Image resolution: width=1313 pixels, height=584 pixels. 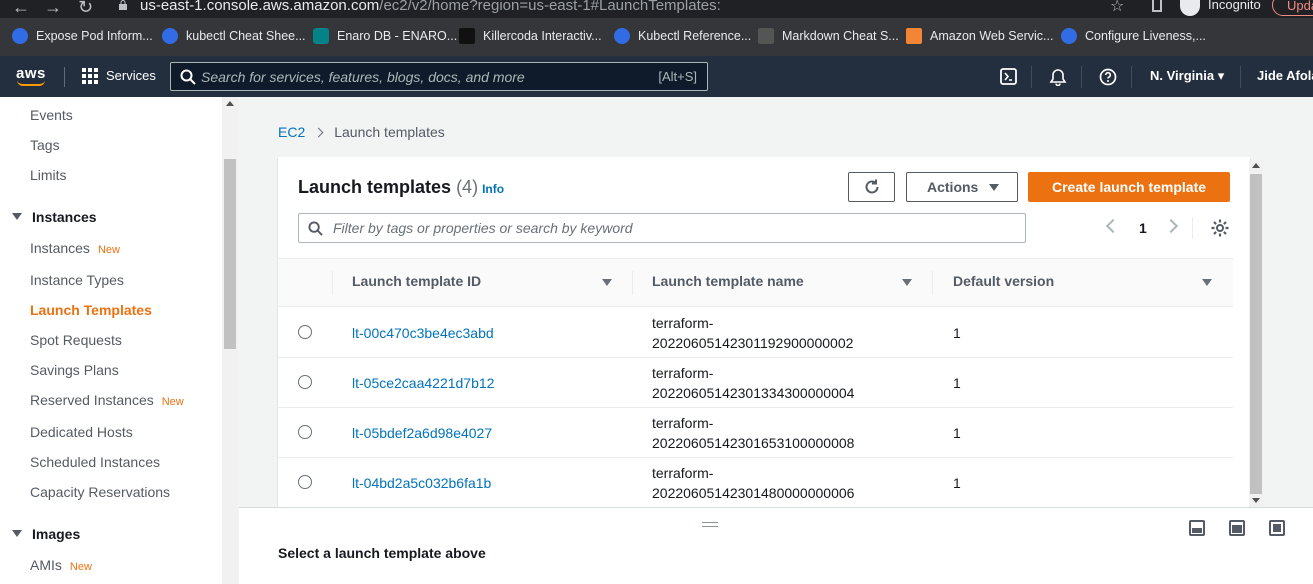 What do you see at coordinates (389, 132) in the screenshot?
I see `breadcrumb-current: Launch templates` at bounding box center [389, 132].